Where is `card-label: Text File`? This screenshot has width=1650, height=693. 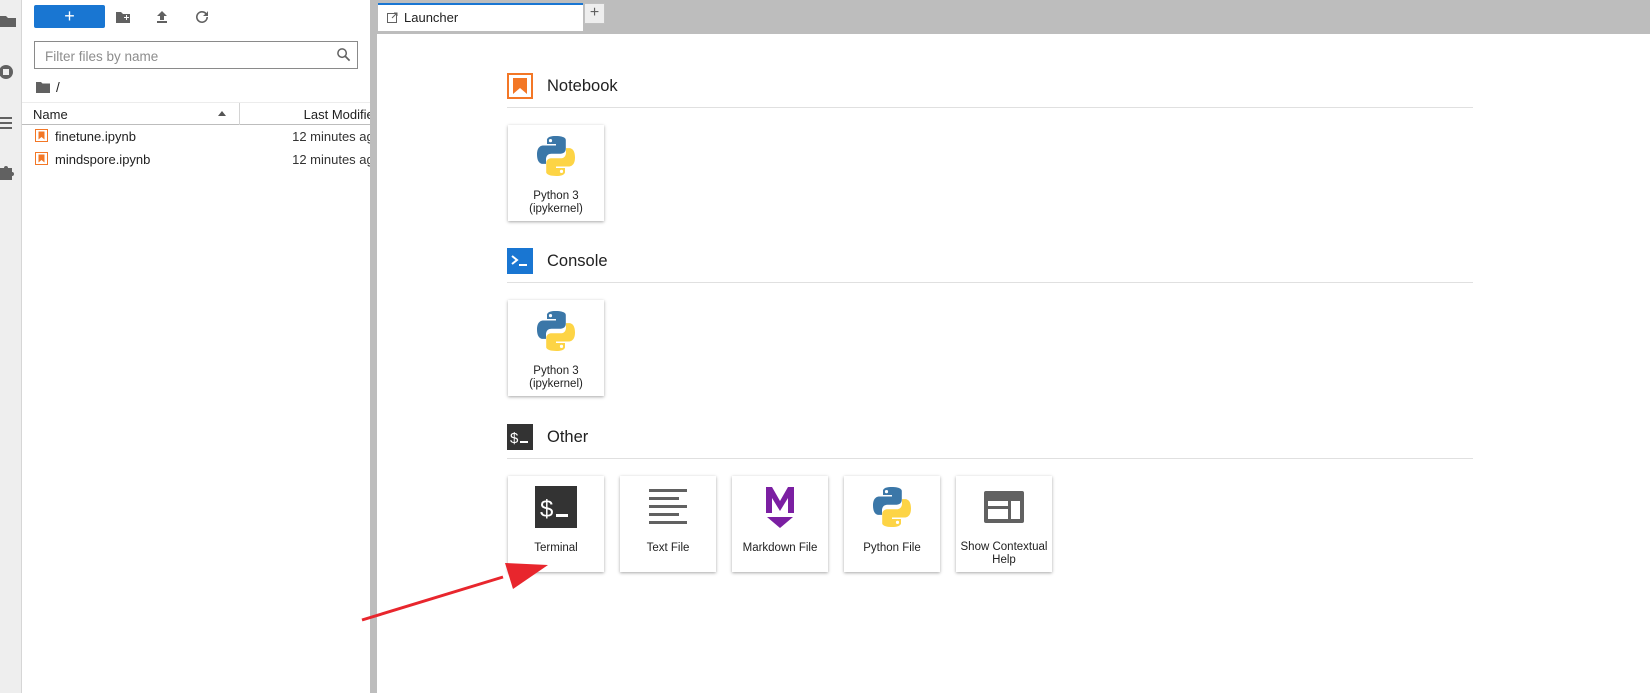 card-label: Text File is located at coordinates (668, 548).